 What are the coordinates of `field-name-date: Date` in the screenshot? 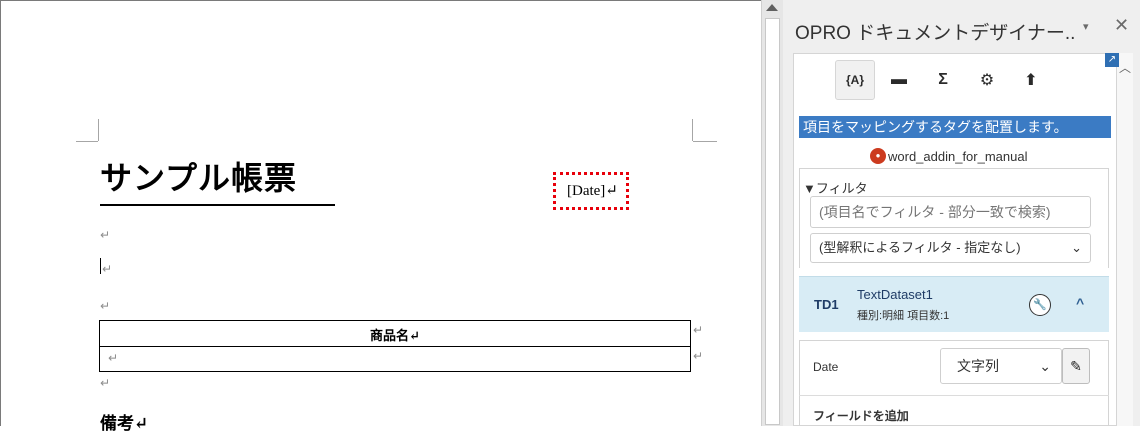 It's located at (826, 367).